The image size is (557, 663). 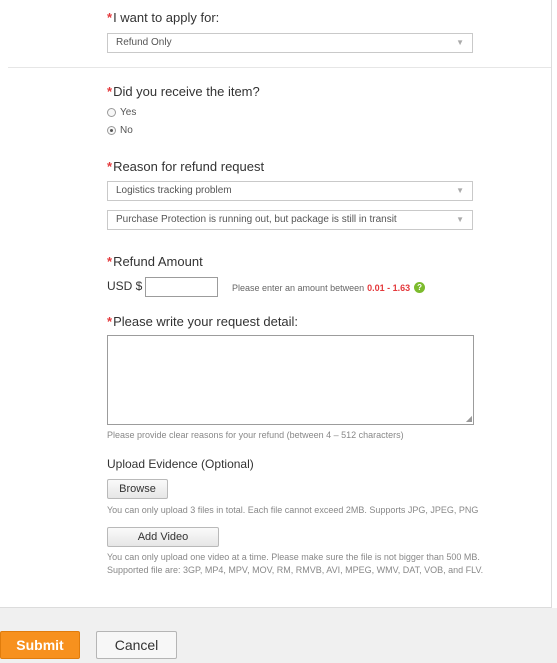 What do you see at coordinates (389, 287) in the screenshot?
I see `amount-range: 0.01 - 1.63` at bounding box center [389, 287].